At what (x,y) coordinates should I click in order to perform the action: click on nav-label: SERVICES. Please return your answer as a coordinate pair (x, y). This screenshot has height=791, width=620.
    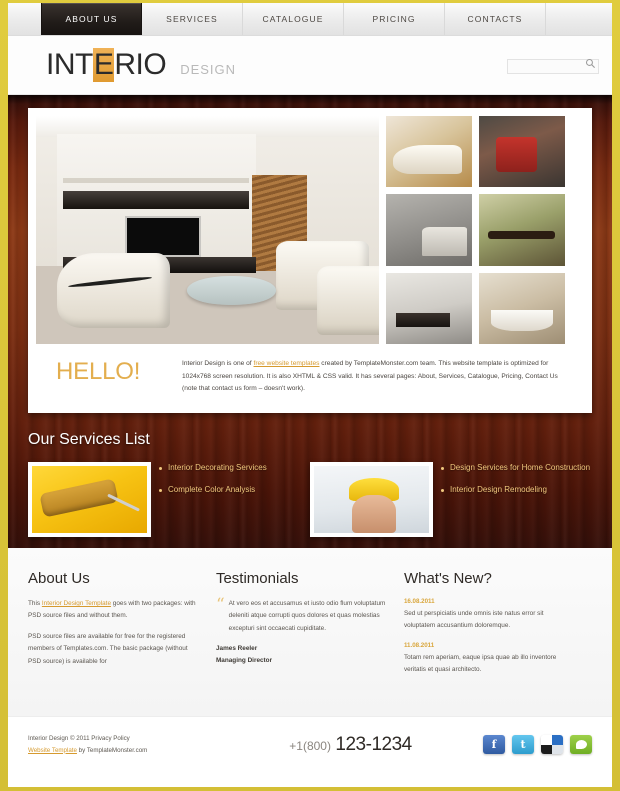
    Looking at the image, I should click on (192, 19).